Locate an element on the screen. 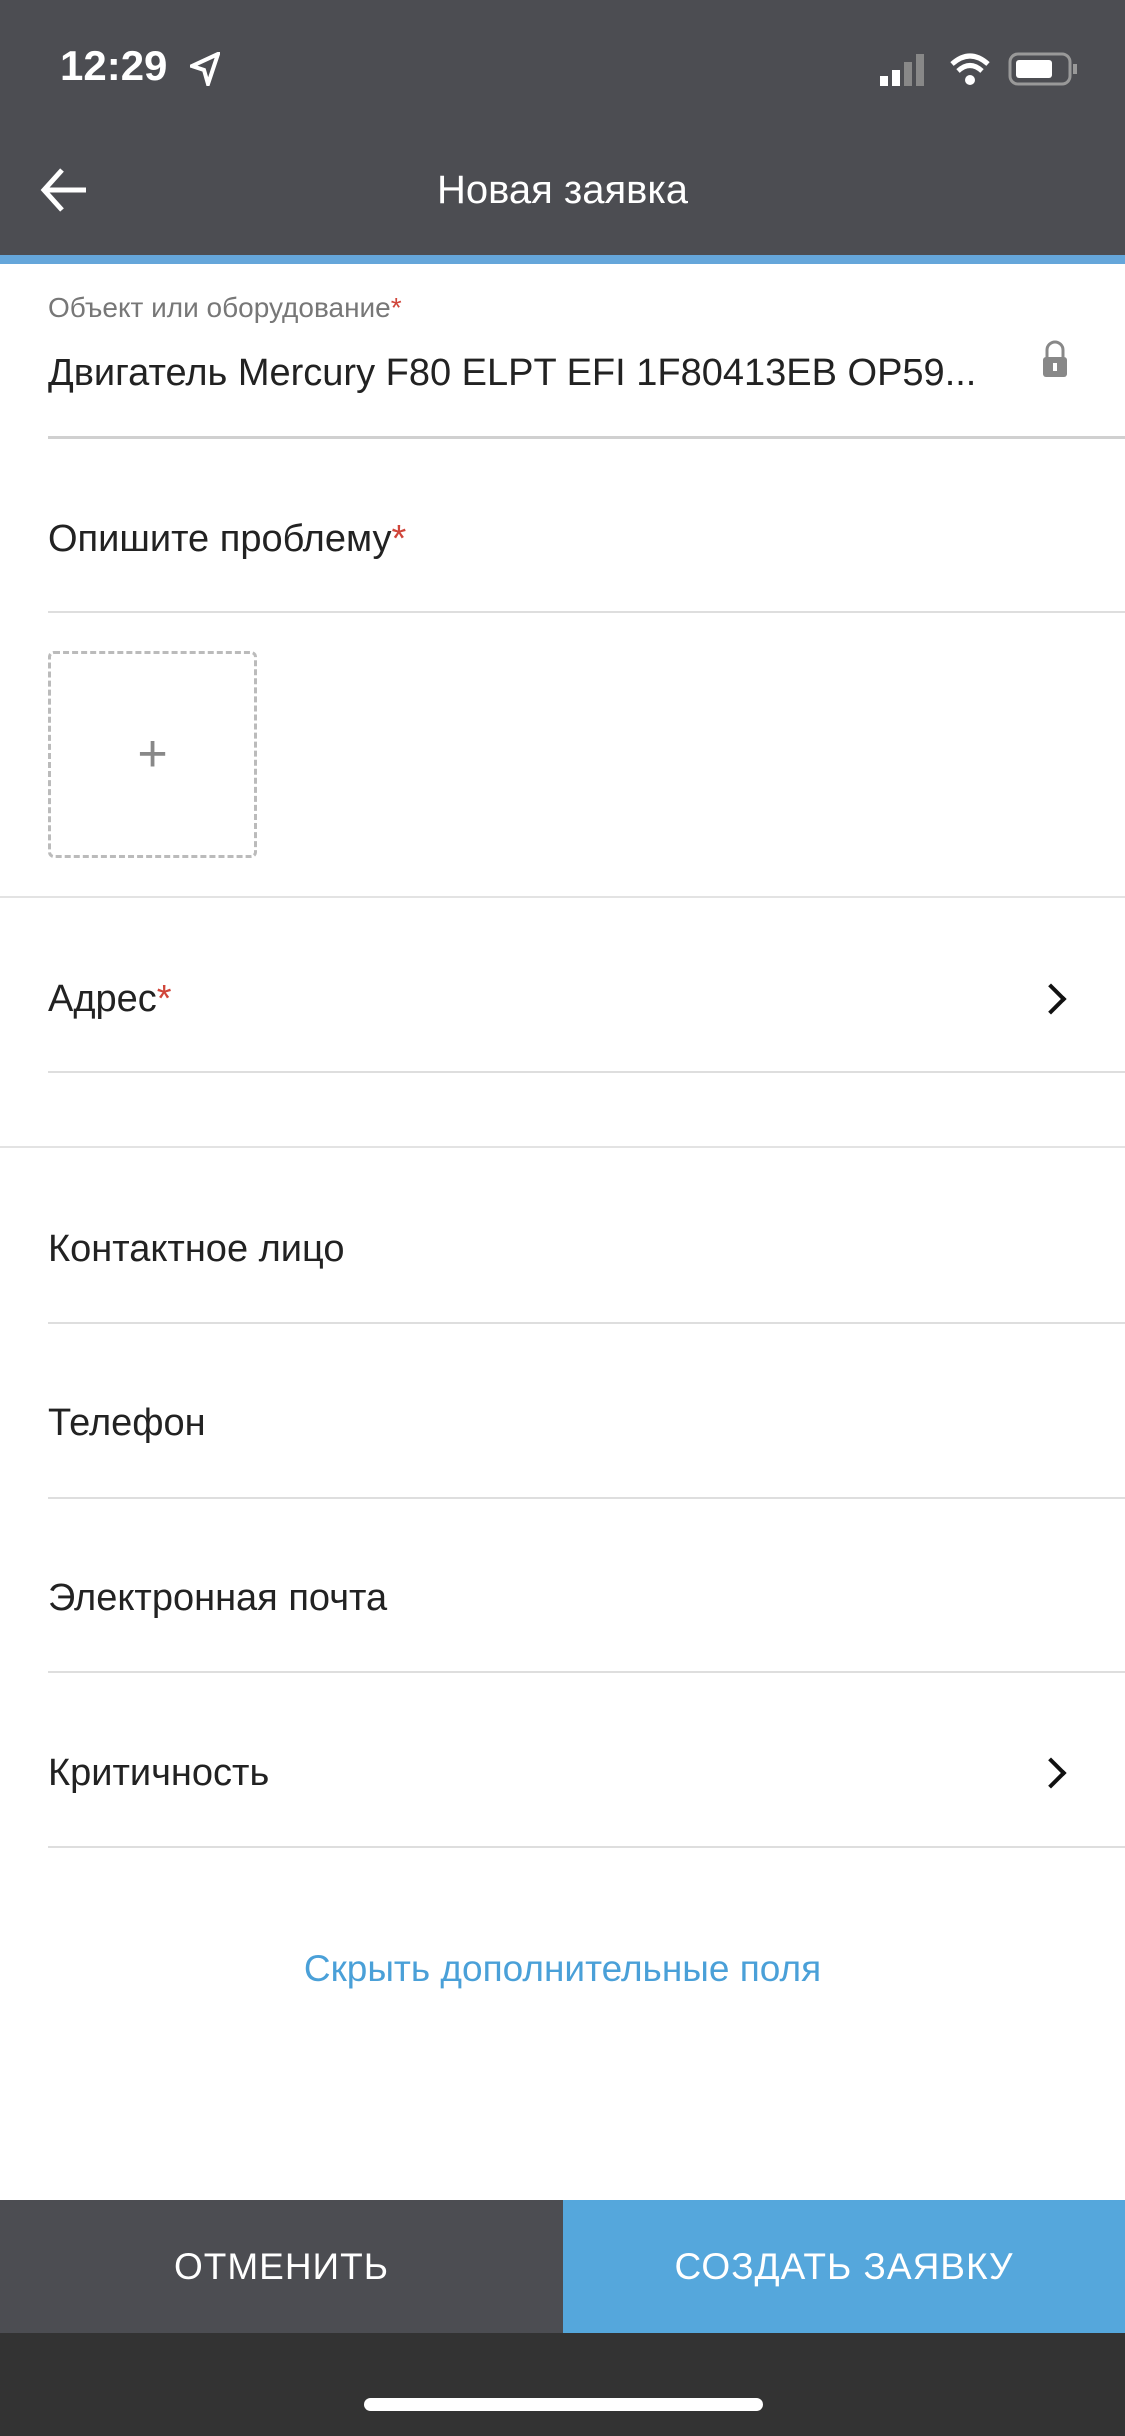  lock-icon is located at coordinates (1055, 358).